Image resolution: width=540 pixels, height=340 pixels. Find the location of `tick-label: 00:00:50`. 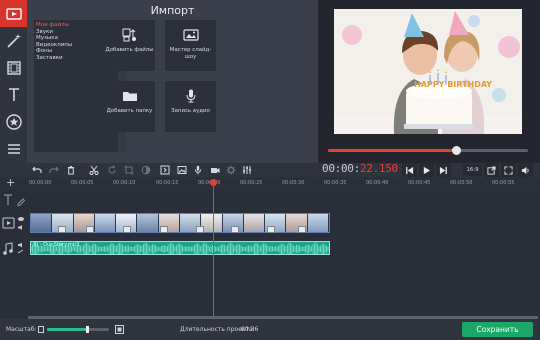

tick-label: 00:00:50 is located at coordinates (461, 183).